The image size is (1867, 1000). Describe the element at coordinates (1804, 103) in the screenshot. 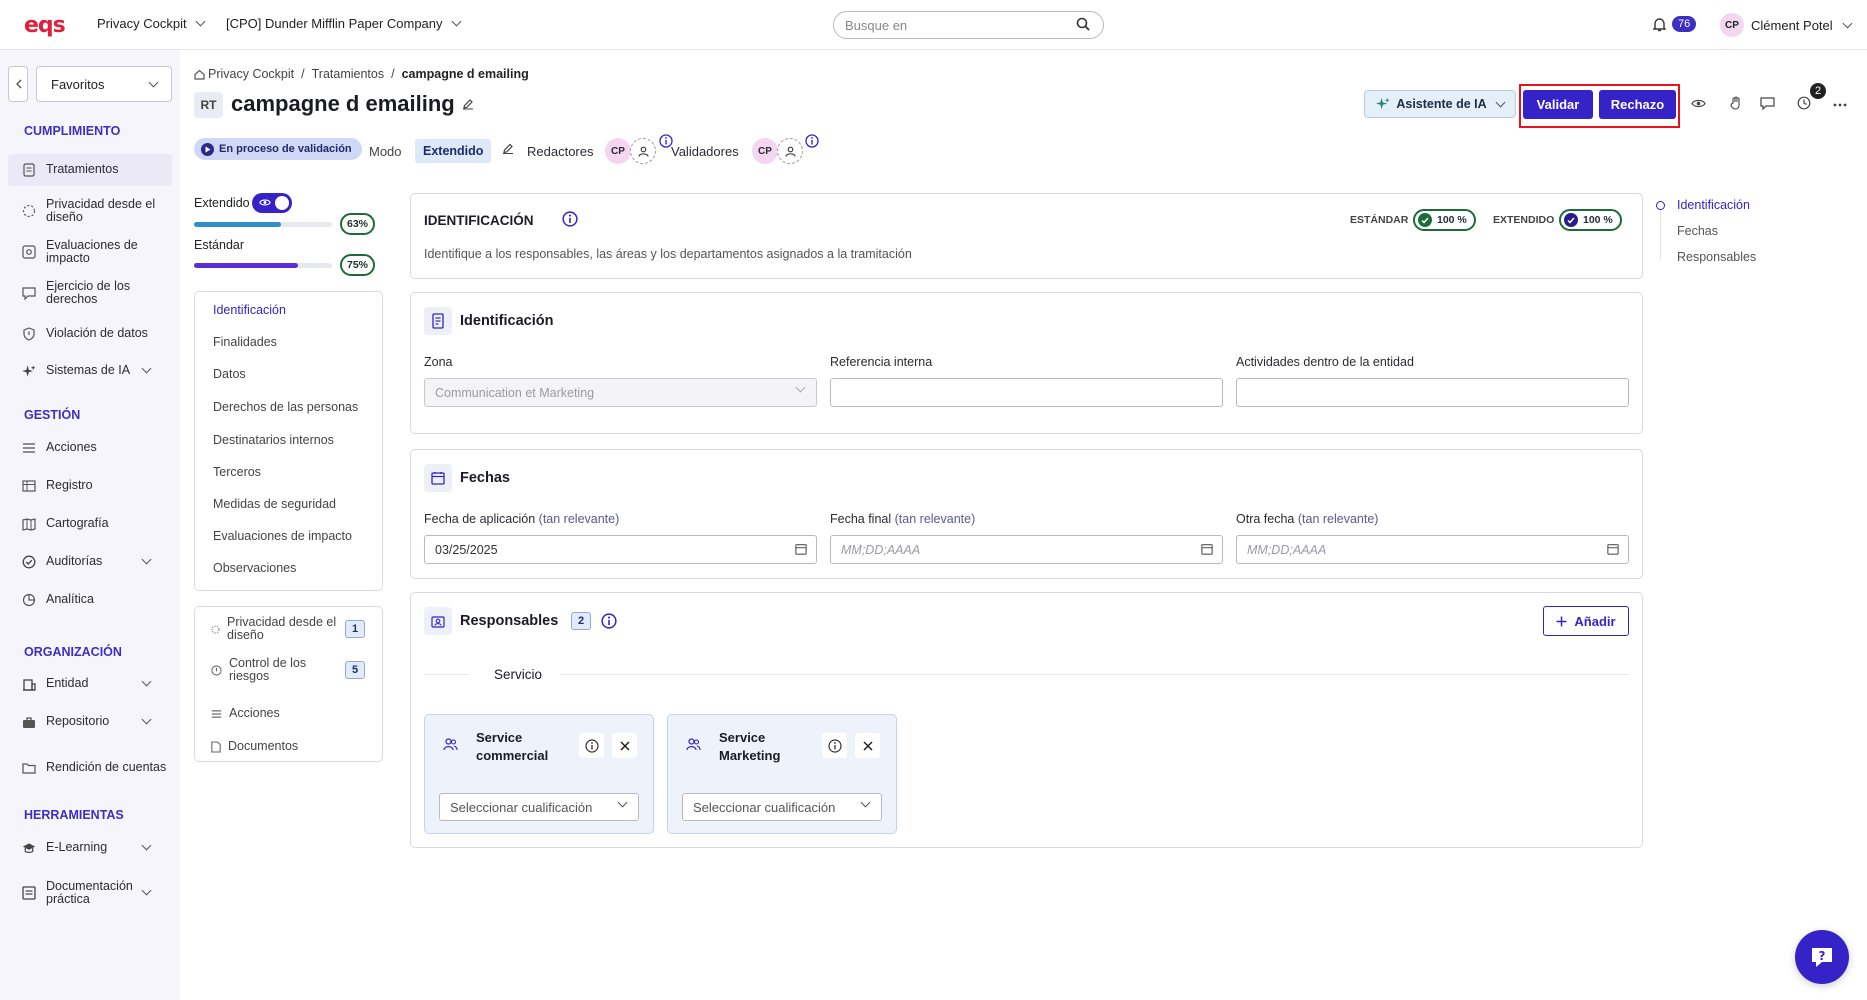

I see `history-icon` at that location.